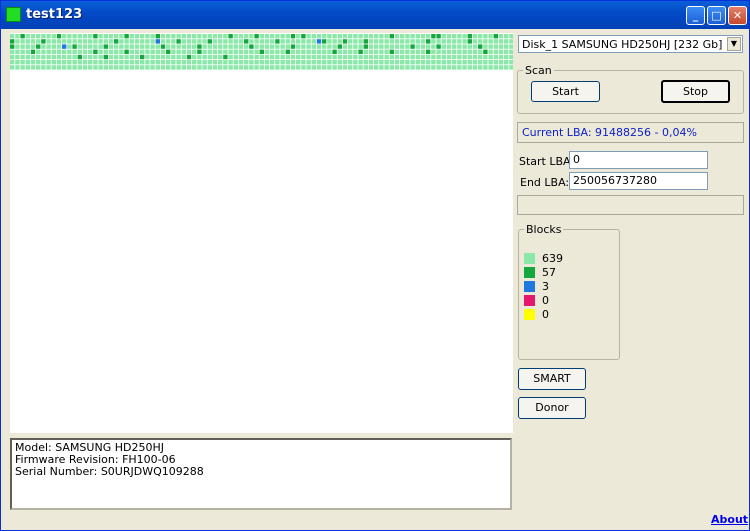 This screenshot has height=531, width=750. I want to click on close-icon: ✕, so click(737, 15).